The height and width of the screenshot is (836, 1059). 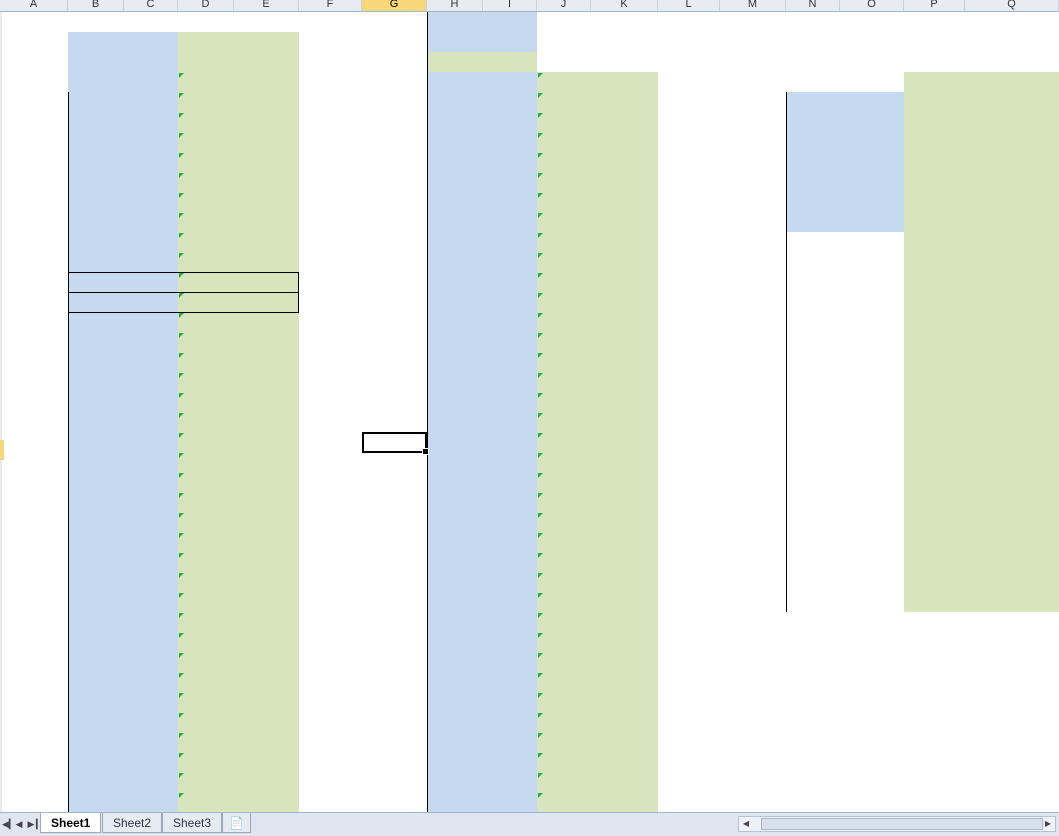 I want to click on column-header-n: N, so click(x=813, y=5).